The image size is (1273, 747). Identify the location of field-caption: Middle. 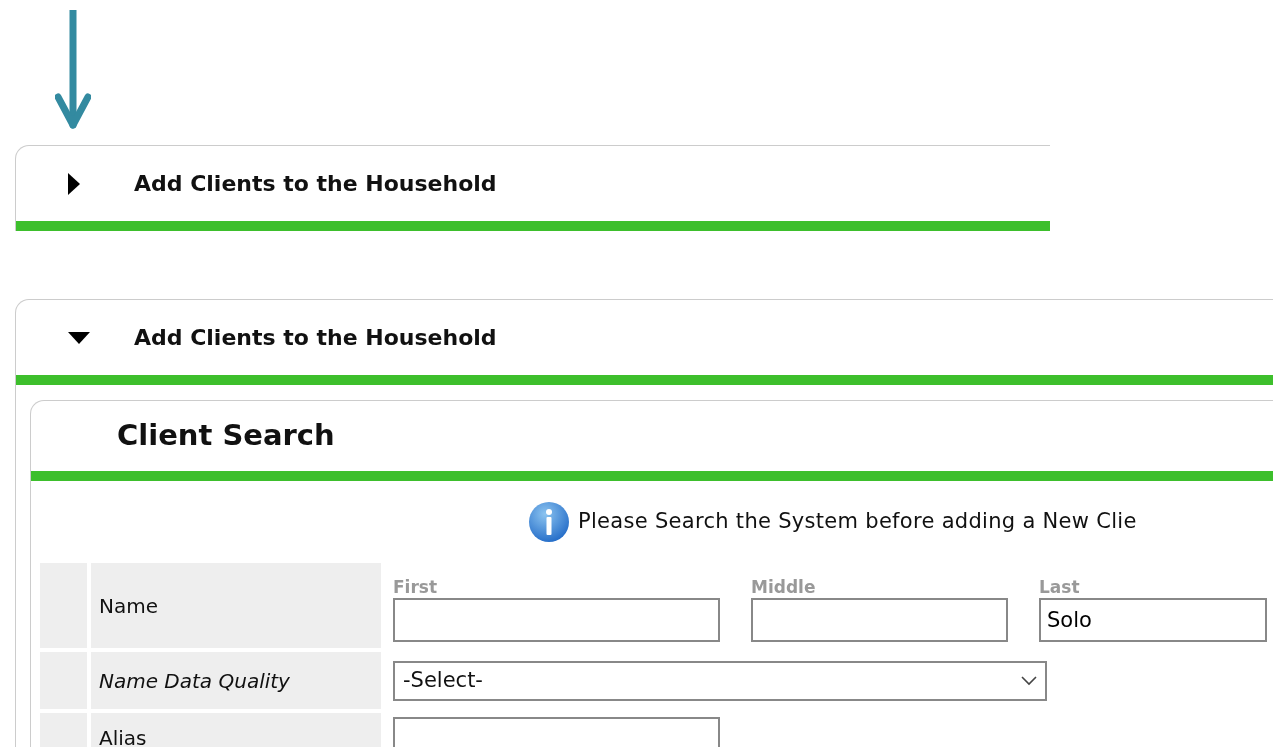
(784, 586).